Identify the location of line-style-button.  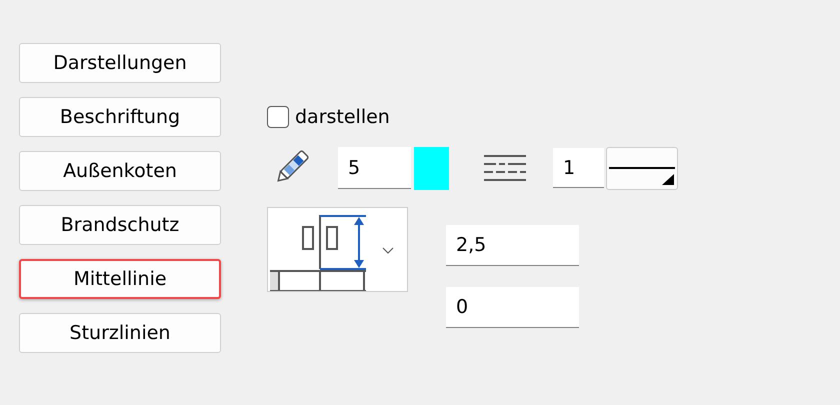
(642, 168).